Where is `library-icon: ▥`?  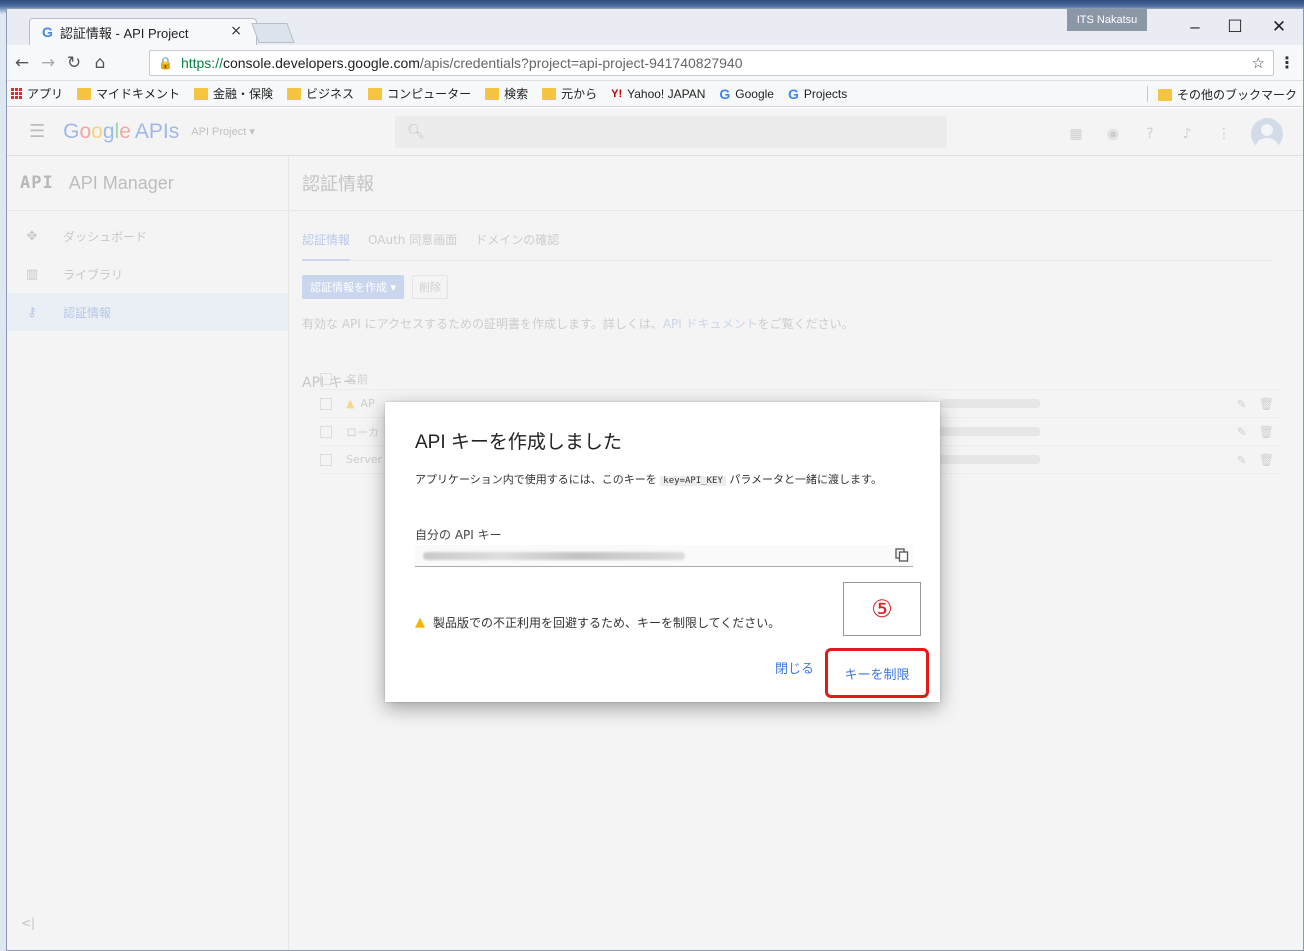
library-icon: ▥ is located at coordinates (32, 274).